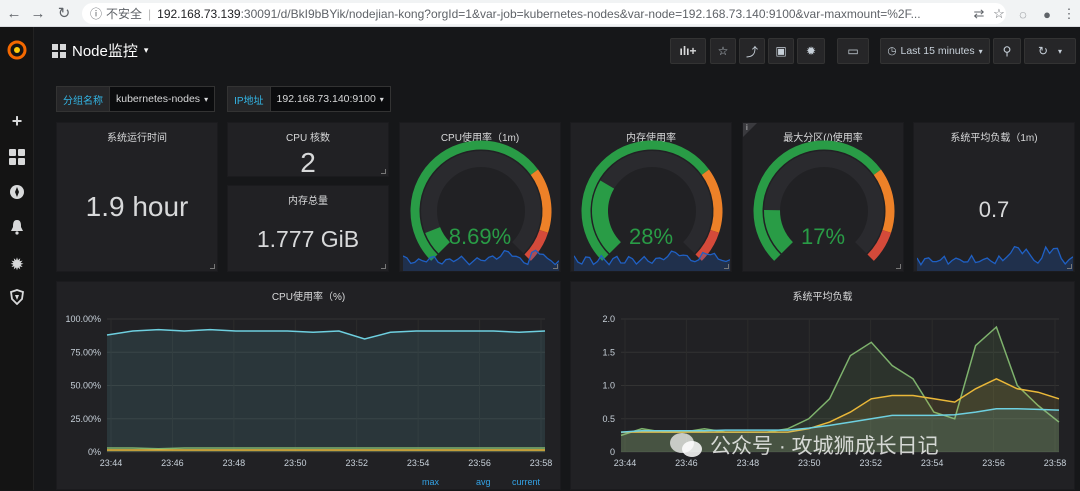 Image resolution: width=1080 pixels, height=491 pixels. What do you see at coordinates (124, 14) in the screenshot?
I see `insecure-label: 不安全` at bounding box center [124, 14].